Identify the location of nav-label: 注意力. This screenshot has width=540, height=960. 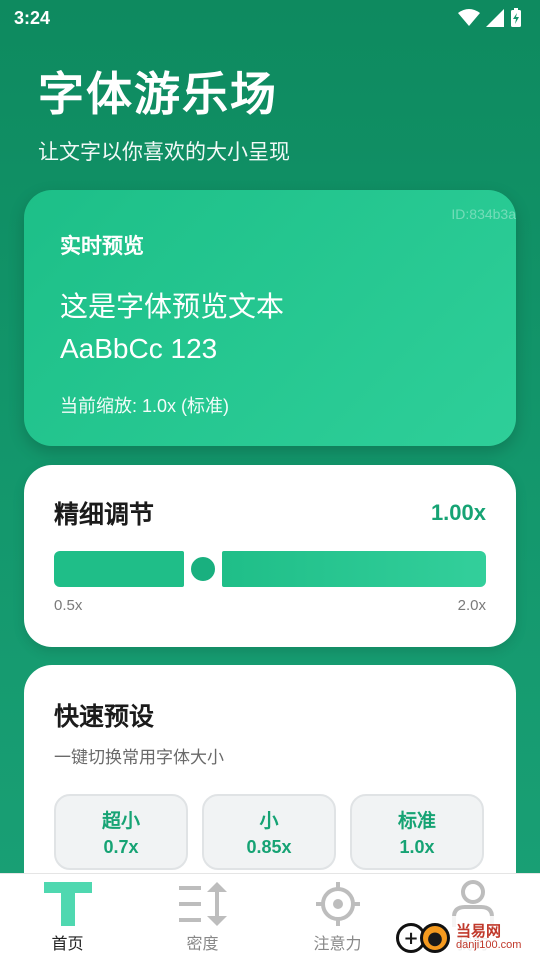
(337, 943).